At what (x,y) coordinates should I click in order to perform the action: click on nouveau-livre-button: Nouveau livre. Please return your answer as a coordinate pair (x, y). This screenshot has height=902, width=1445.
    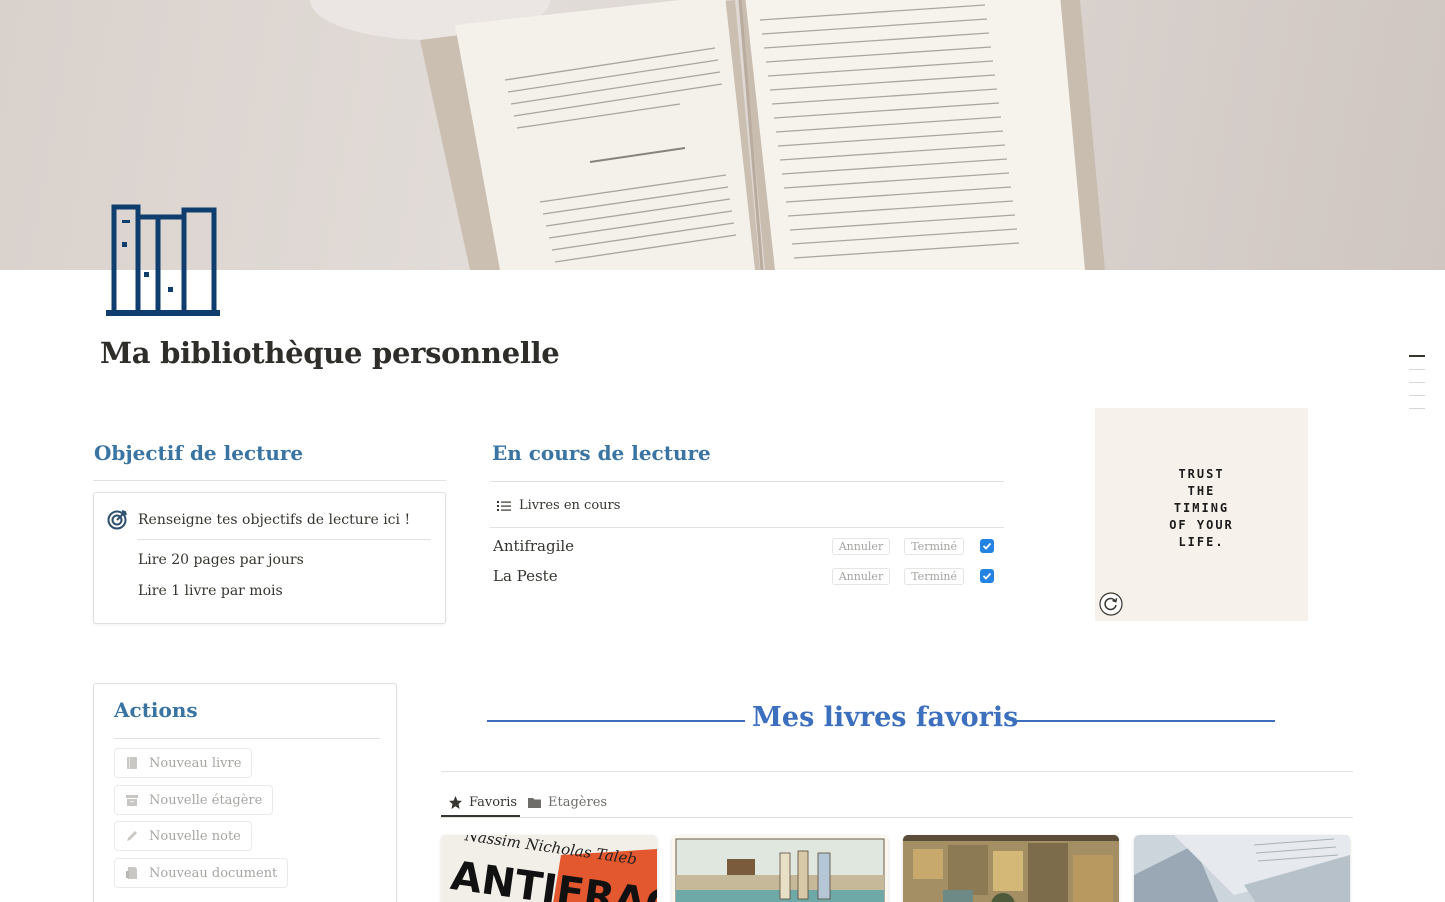
    Looking at the image, I should click on (183, 763).